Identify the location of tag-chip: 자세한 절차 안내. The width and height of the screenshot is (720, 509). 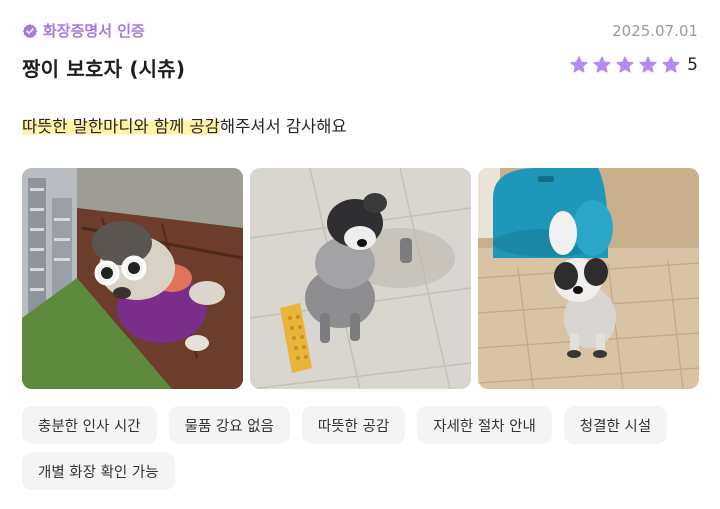
(484, 425).